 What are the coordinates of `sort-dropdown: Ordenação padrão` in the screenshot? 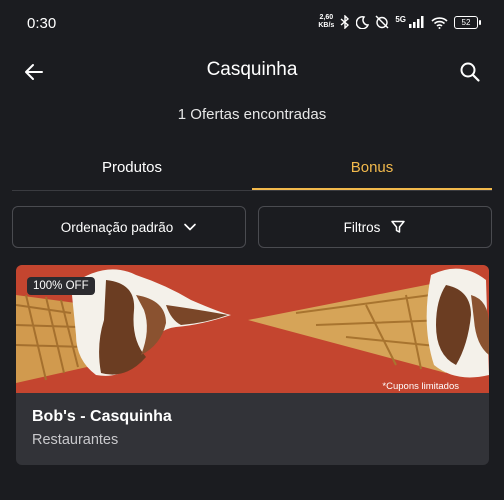 It's located at (129, 227).